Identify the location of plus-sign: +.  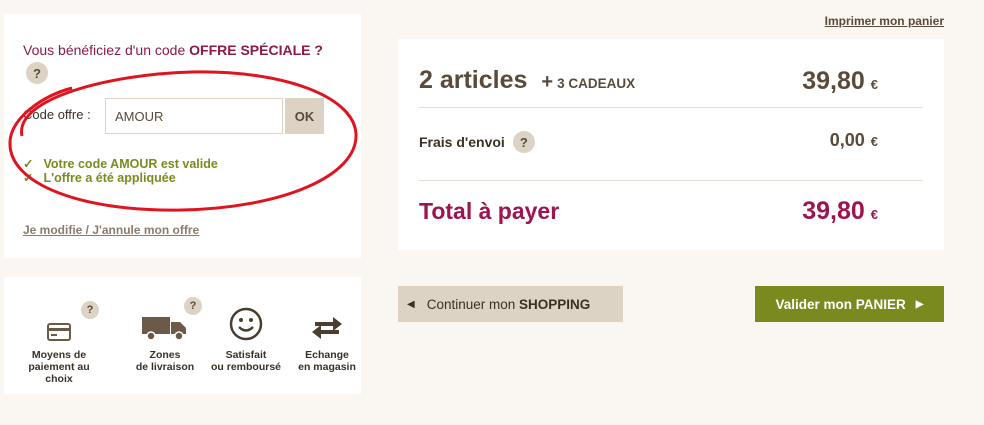
(547, 82).